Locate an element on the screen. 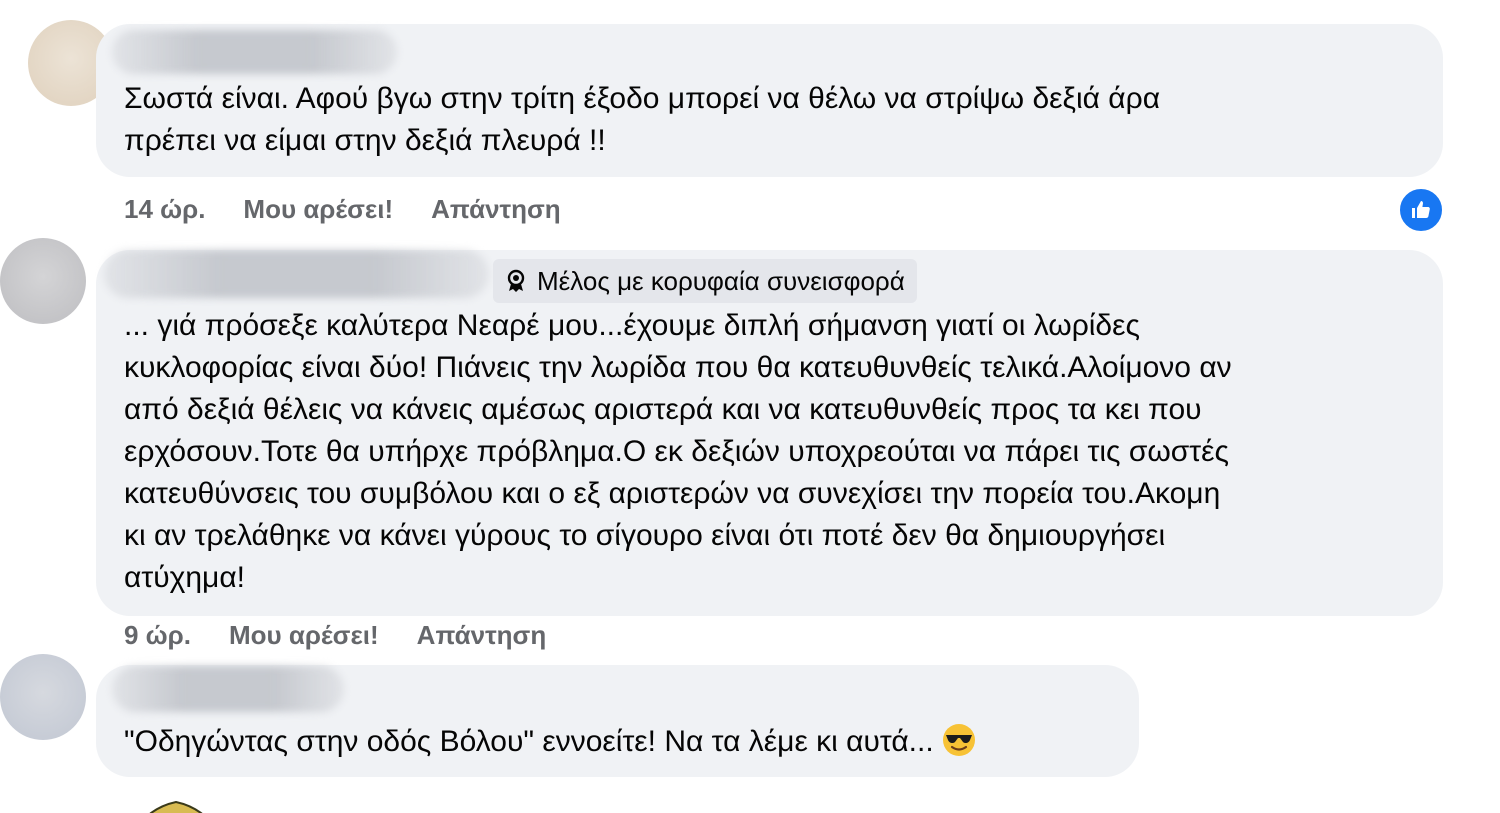  next-comment-avatar is located at coordinates (176, 803).